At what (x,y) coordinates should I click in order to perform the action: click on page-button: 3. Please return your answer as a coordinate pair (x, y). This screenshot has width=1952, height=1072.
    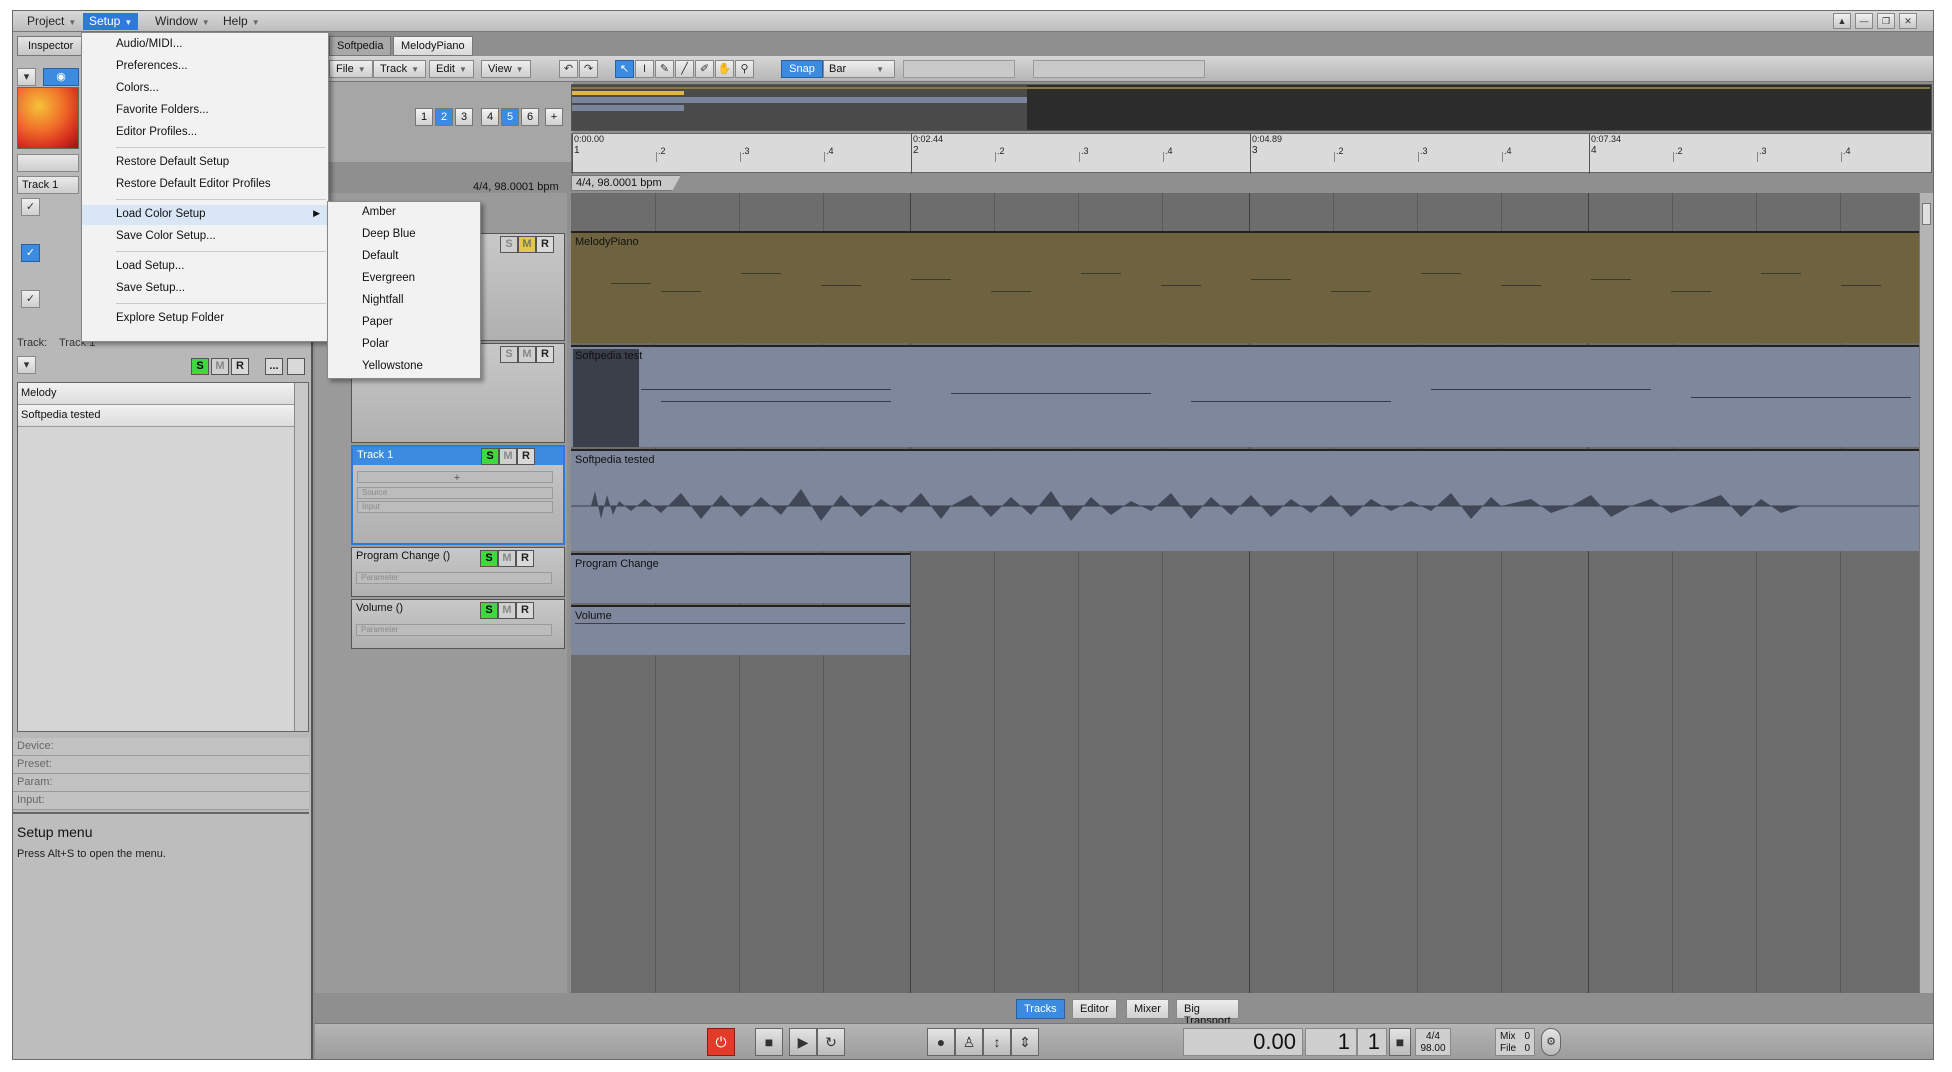
    Looking at the image, I should click on (464, 117).